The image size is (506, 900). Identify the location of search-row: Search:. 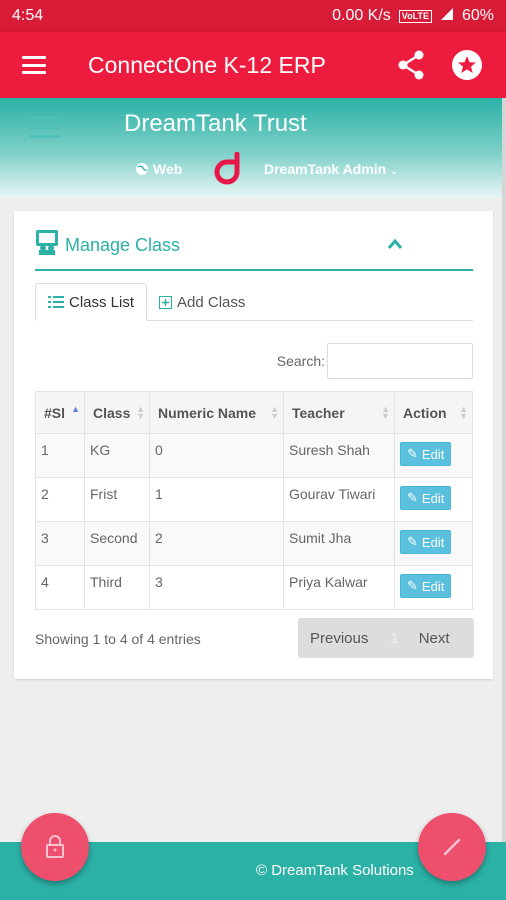
(254, 361).